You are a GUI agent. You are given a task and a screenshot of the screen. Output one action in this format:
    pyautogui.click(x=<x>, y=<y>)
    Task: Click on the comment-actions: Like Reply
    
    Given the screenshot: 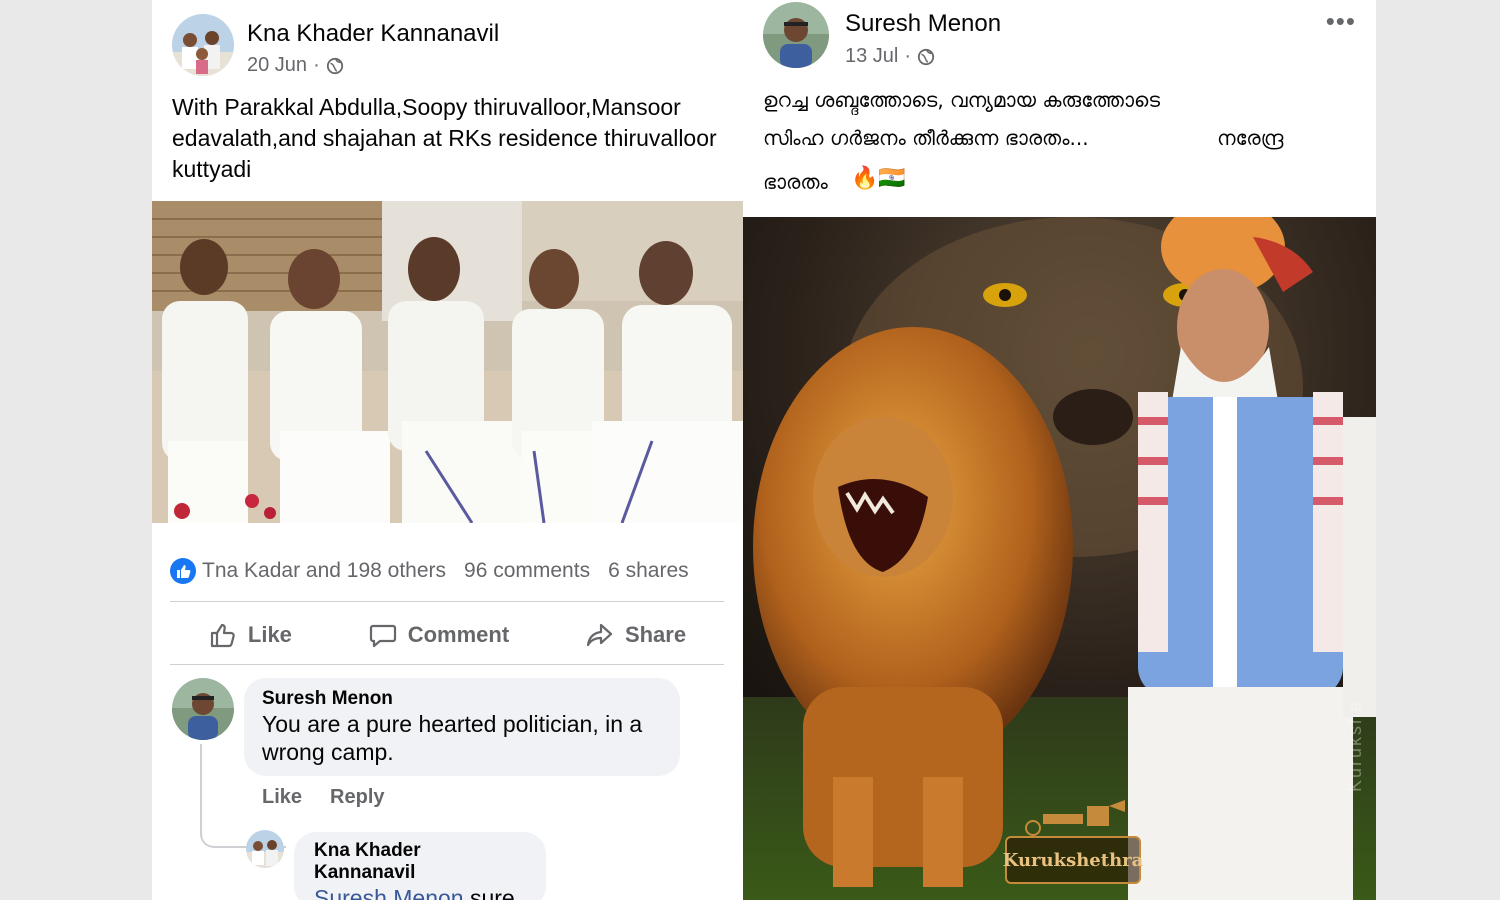 What is the action you would take?
    pyautogui.click(x=323, y=797)
    